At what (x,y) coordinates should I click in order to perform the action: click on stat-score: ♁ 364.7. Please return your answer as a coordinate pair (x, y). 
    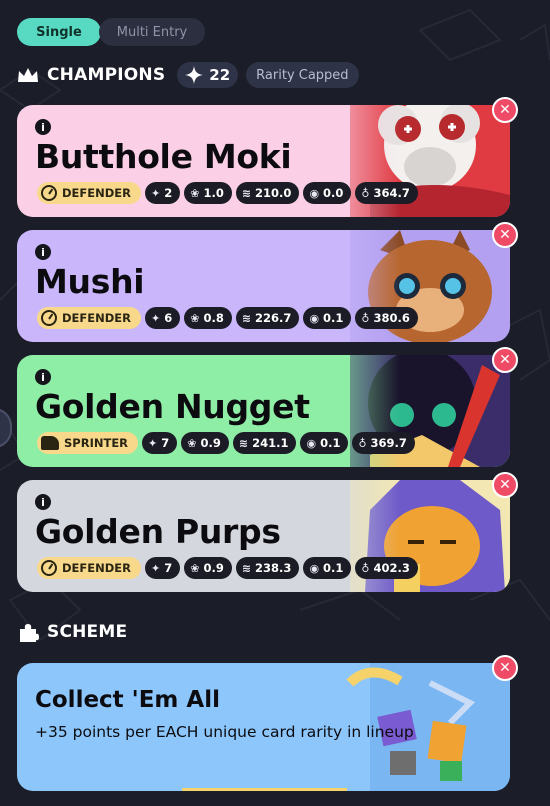
    Looking at the image, I should click on (386, 193).